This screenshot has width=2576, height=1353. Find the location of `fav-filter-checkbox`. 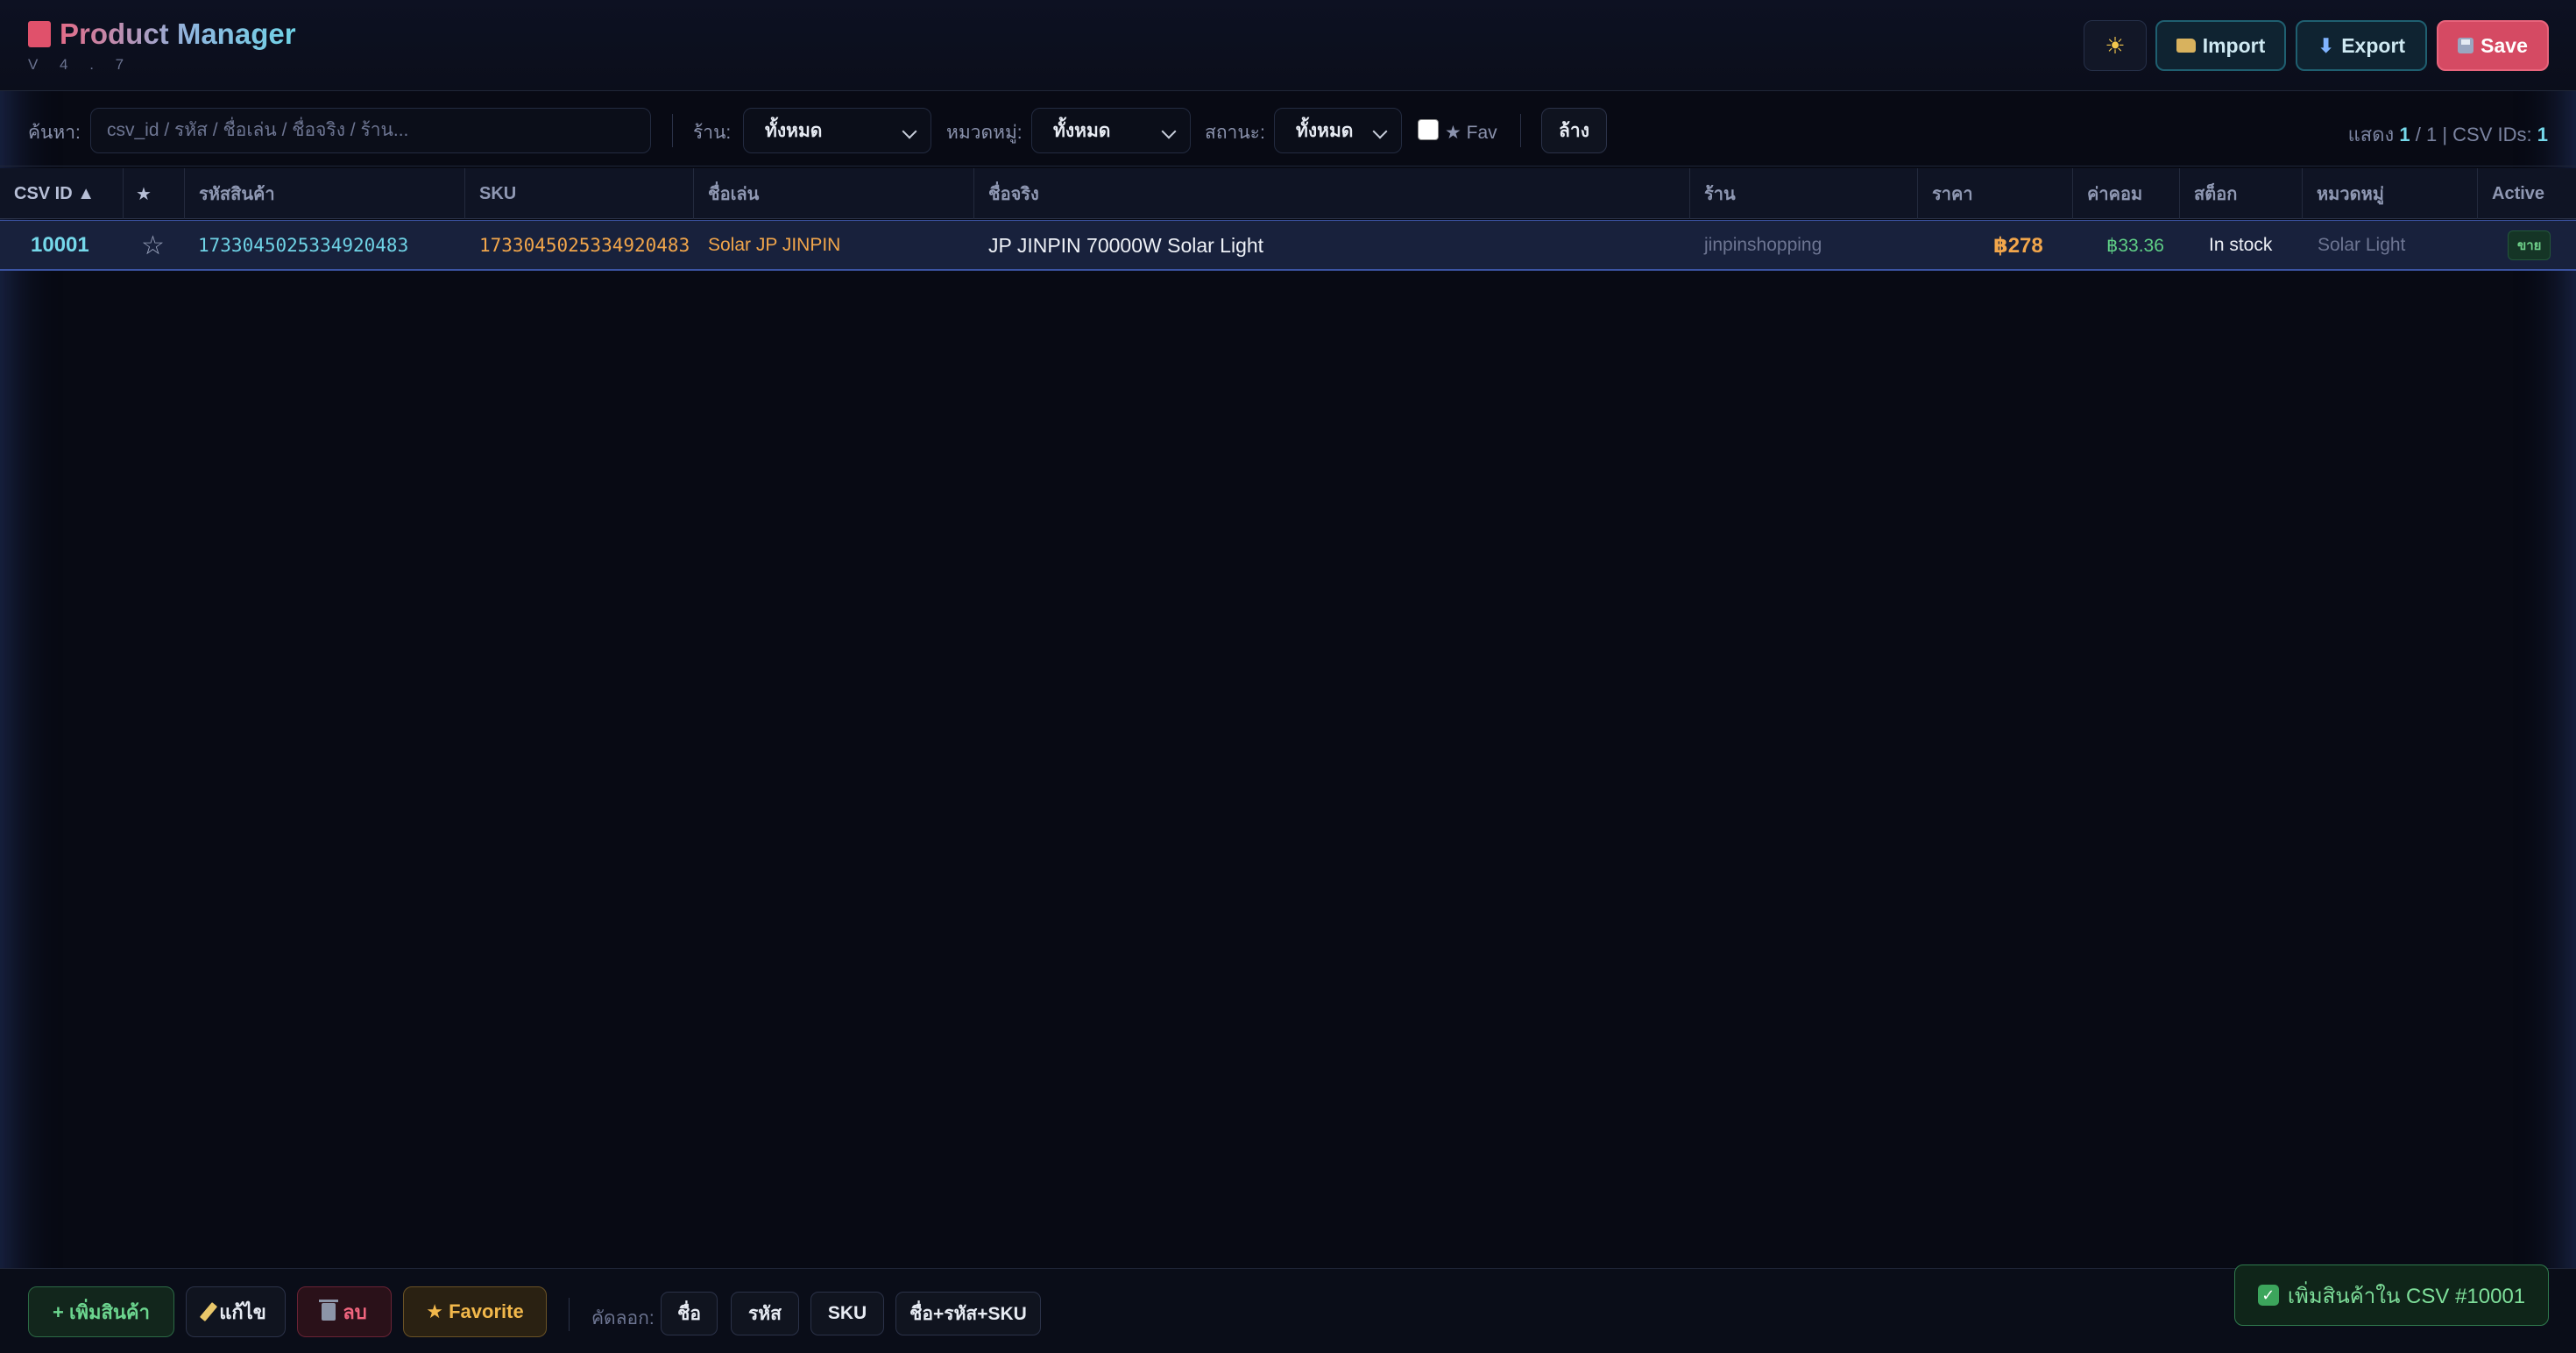

fav-filter-checkbox is located at coordinates (1428, 129).